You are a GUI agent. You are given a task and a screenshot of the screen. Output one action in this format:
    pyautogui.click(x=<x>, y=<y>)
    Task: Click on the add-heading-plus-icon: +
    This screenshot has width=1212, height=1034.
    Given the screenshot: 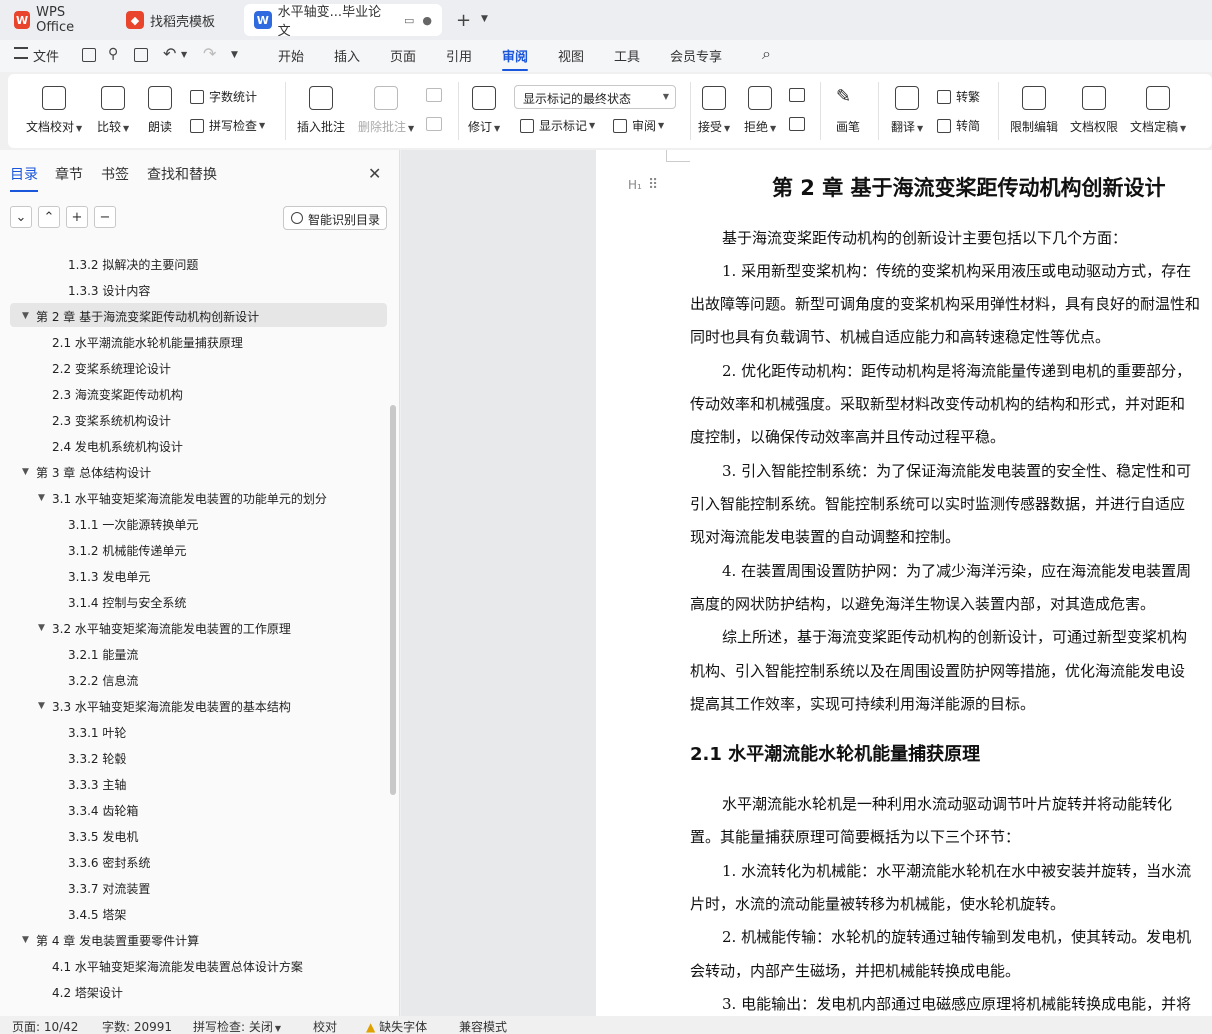 What is the action you would take?
    pyautogui.click(x=77, y=217)
    